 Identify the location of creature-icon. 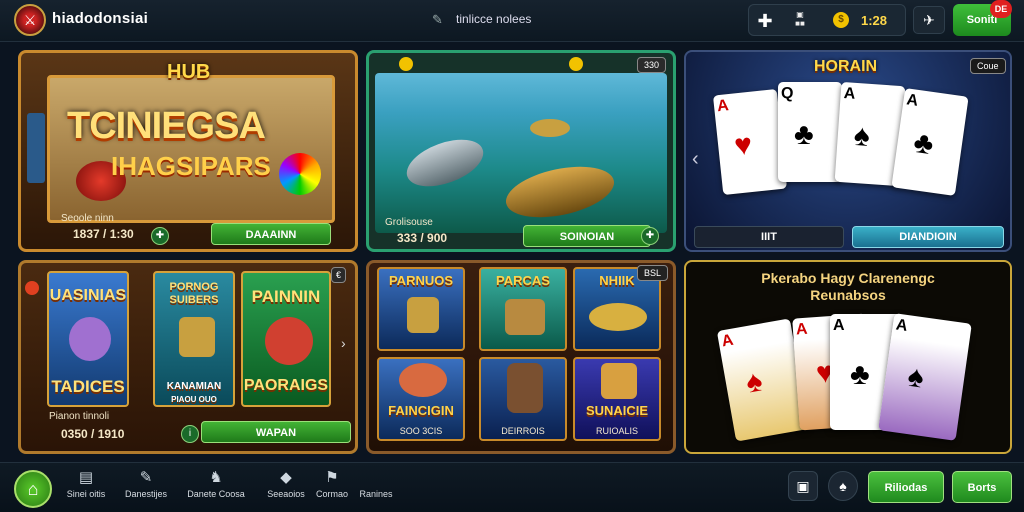
(90, 339).